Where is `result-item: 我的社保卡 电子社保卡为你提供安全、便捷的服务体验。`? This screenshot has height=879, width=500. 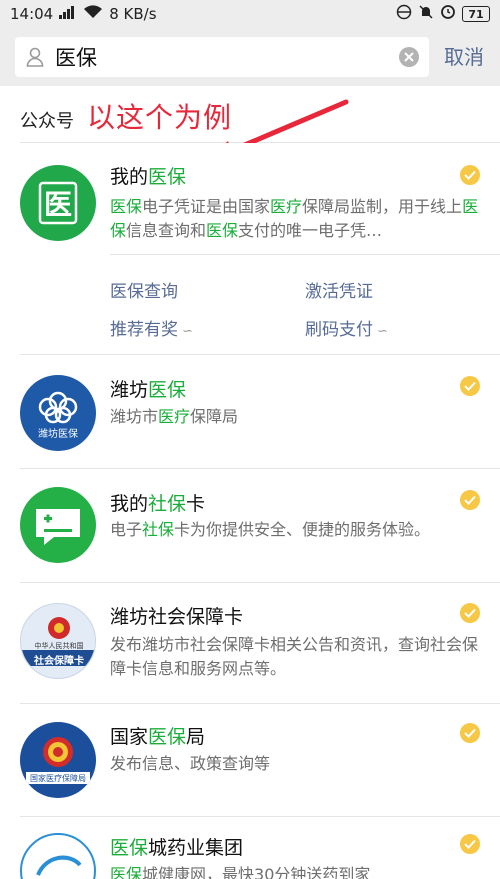 result-item: 我的社保卡 电子社保卡为你提供安全、便捷的服务体验。 is located at coordinates (250, 525).